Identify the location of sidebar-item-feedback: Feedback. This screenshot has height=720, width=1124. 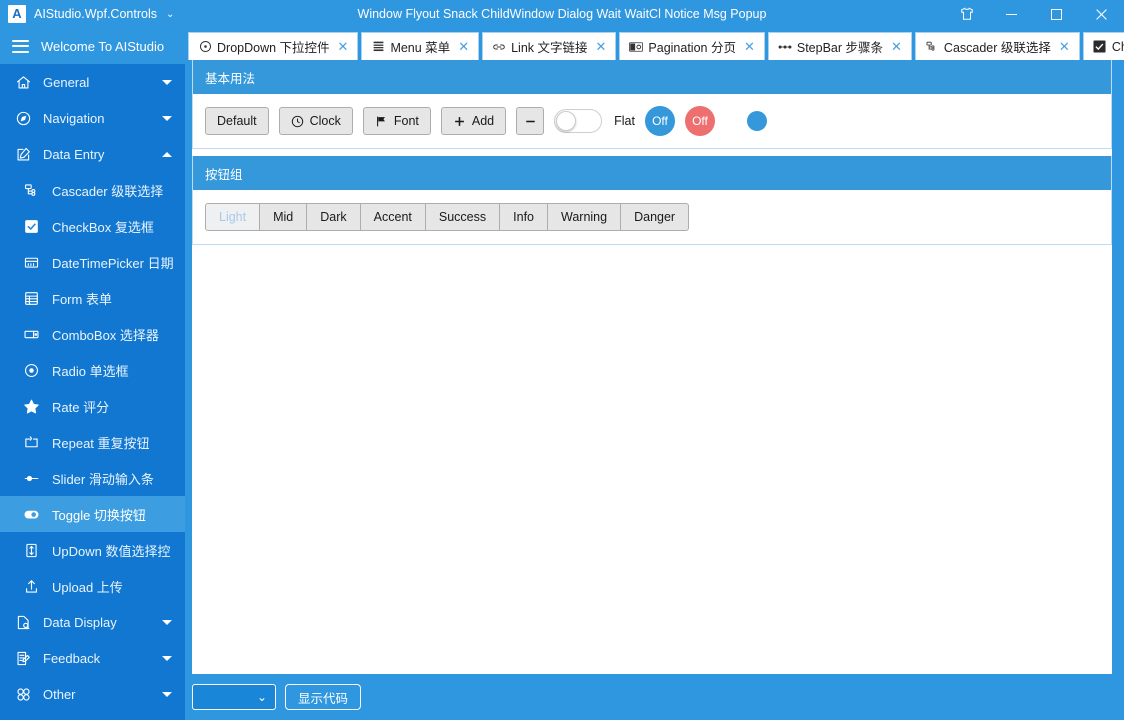
(92, 658).